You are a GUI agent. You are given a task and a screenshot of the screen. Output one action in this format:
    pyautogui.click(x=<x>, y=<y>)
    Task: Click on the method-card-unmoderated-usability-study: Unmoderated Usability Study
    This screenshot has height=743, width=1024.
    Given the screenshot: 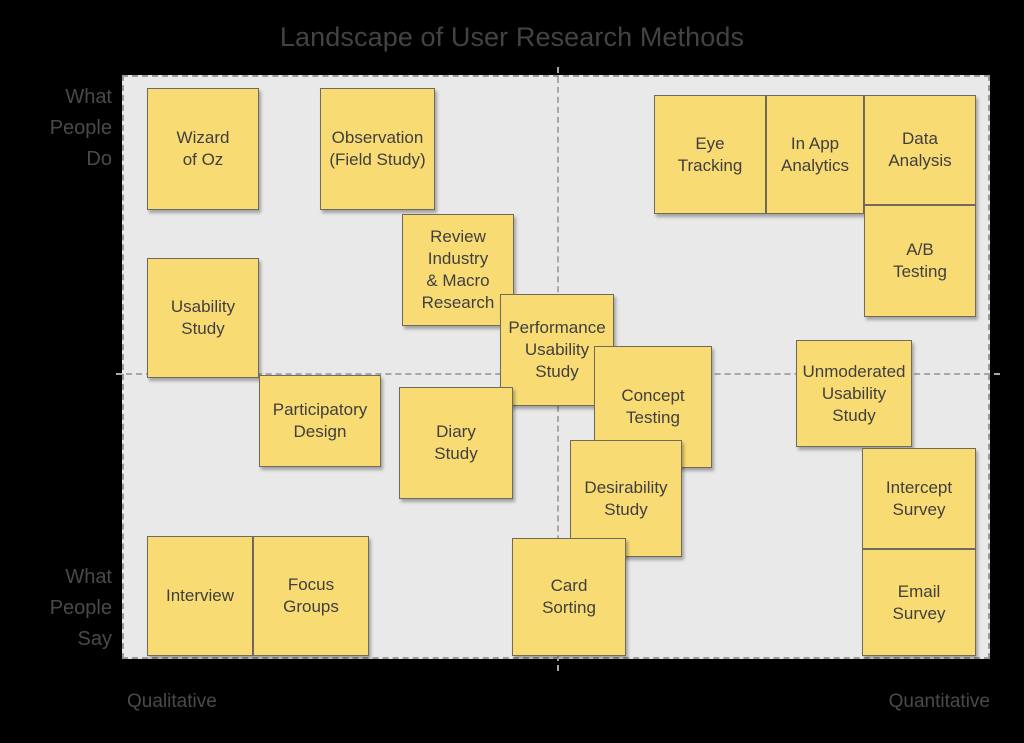 What is the action you would take?
    pyautogui.click(x=854, y=393)
    